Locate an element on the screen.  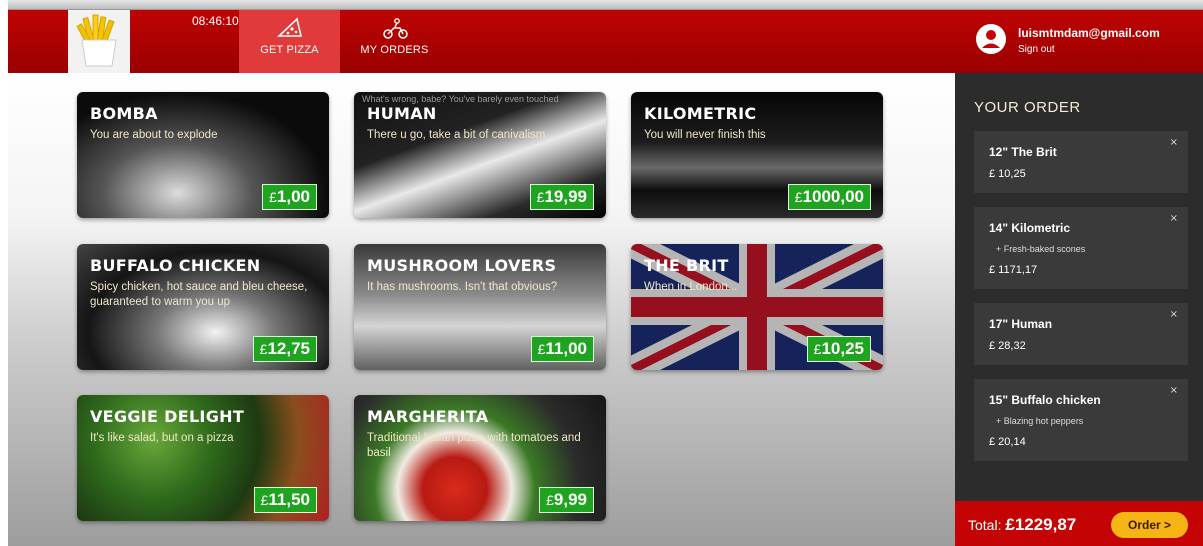
order-title: YOUR ORDER is located at coordinates (1027, 107).